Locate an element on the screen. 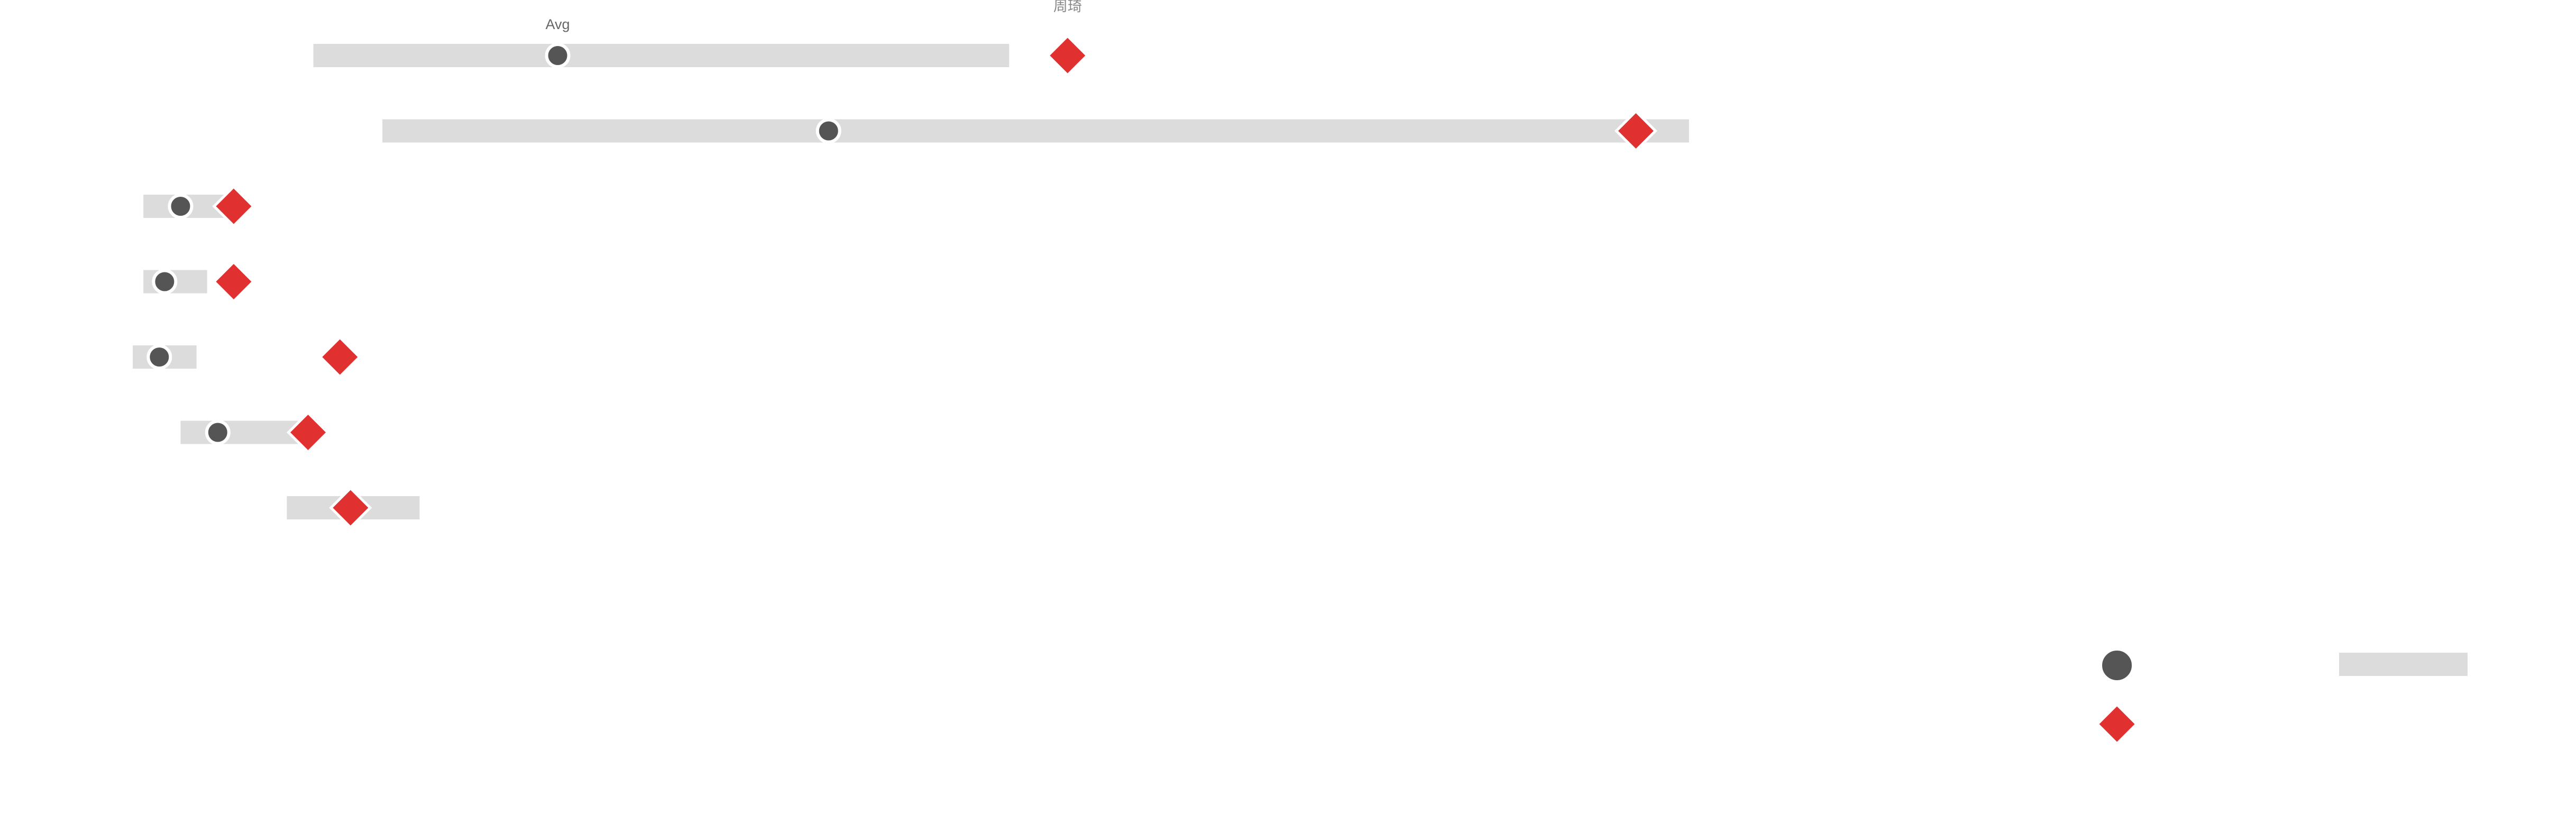  avg-annotation: Avg is located at coordinates (558, 24).